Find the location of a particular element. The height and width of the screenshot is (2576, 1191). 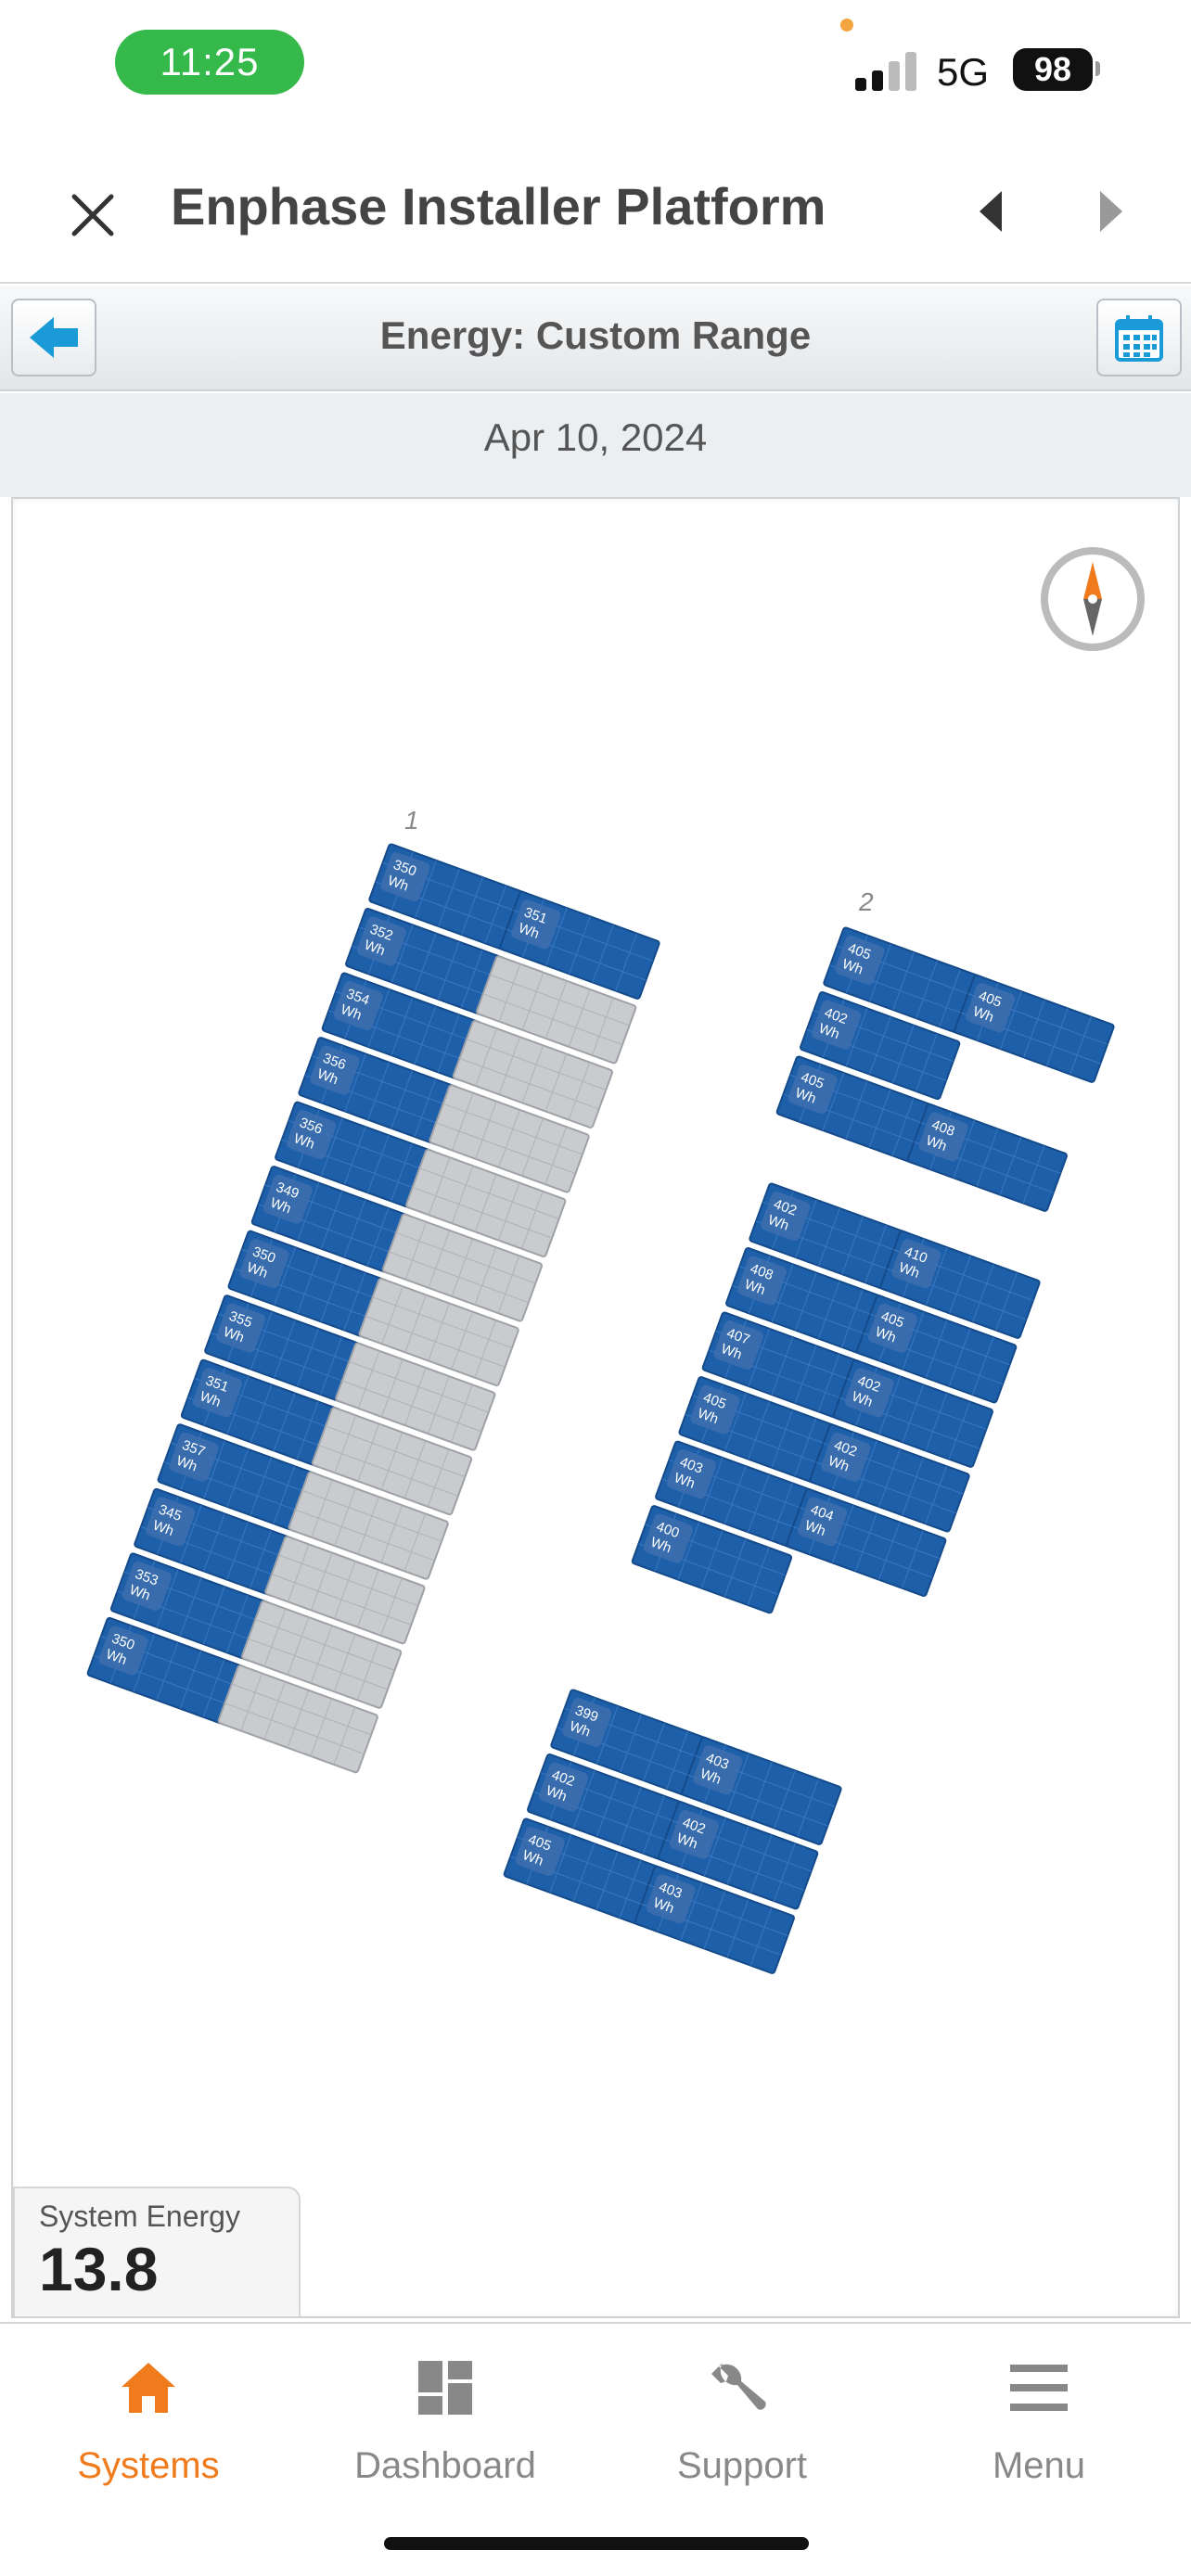

system-energy-value: 13.8 kWh is located at coordinates (157, 2276).